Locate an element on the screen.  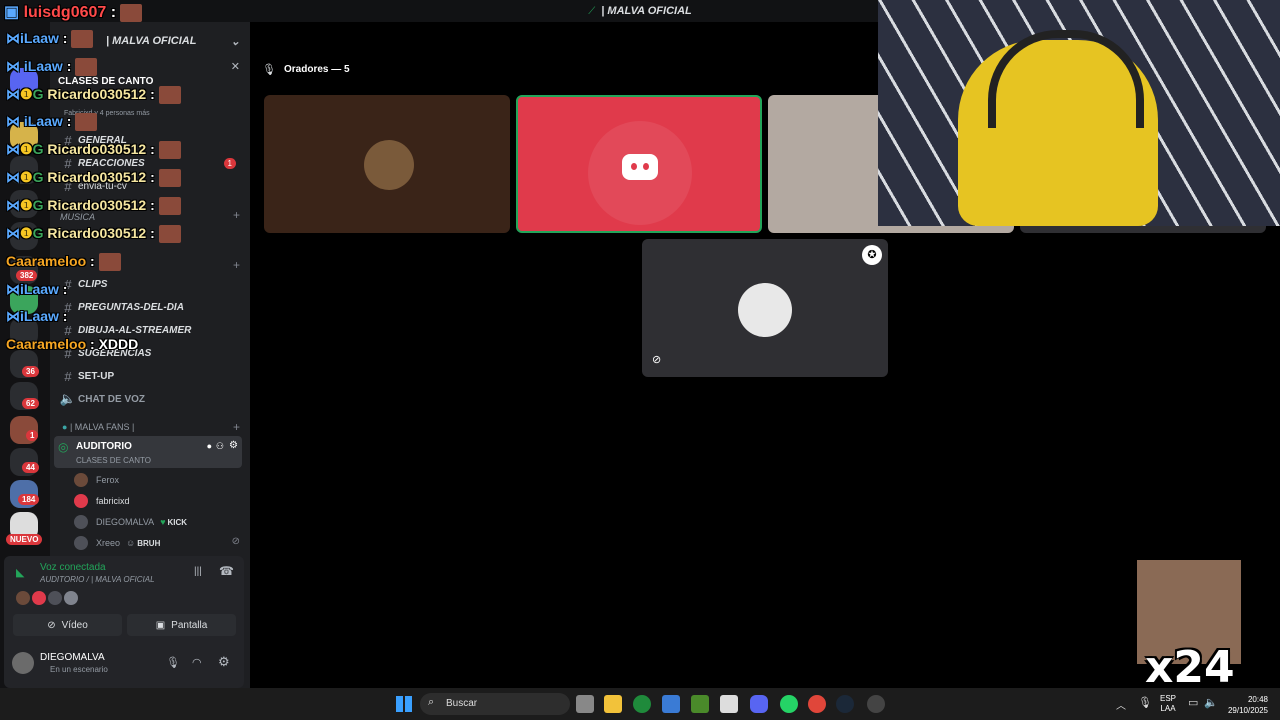
headphones-icon: ◠ is located at coordinates (197, 662).